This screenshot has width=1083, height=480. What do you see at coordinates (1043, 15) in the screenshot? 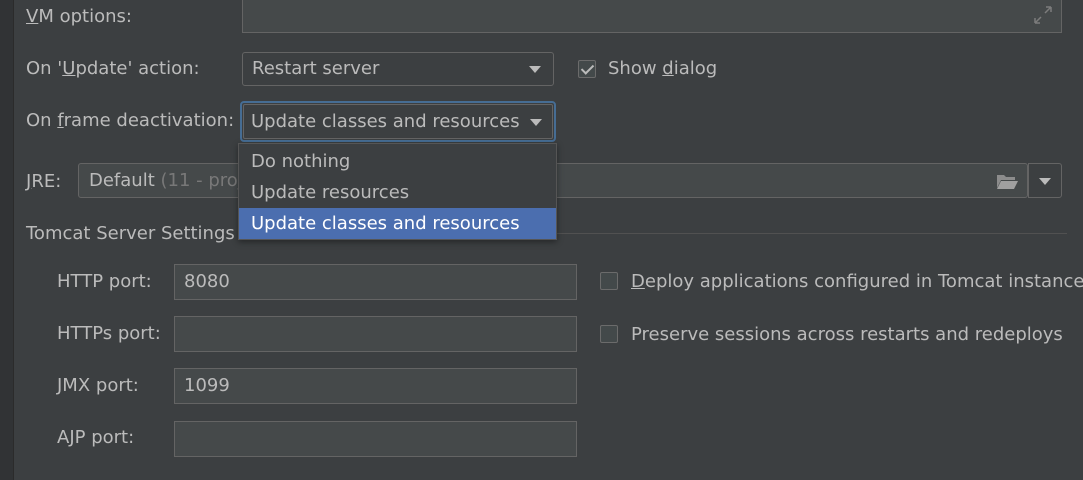
I see `expand-icon` at bounding box center [1043, 15].